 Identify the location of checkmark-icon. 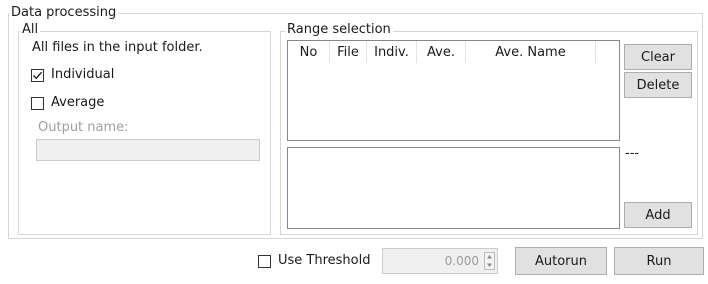
(38, 75).